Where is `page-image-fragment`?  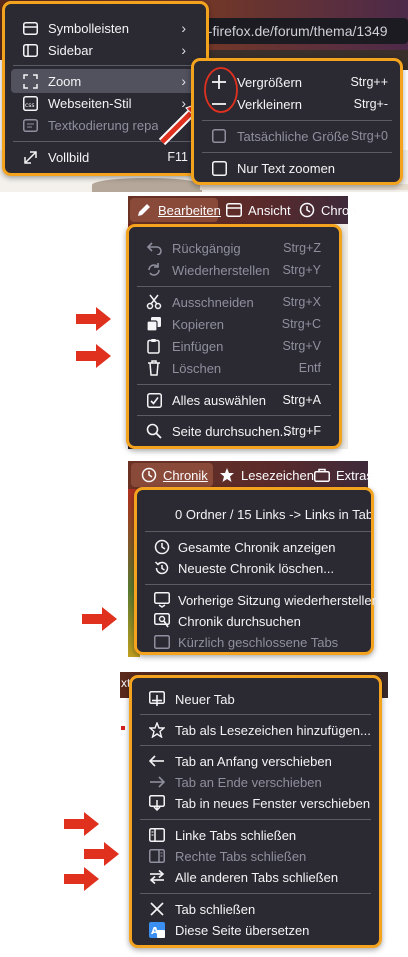 page-image-fragment is located at coordinates (147, 185).